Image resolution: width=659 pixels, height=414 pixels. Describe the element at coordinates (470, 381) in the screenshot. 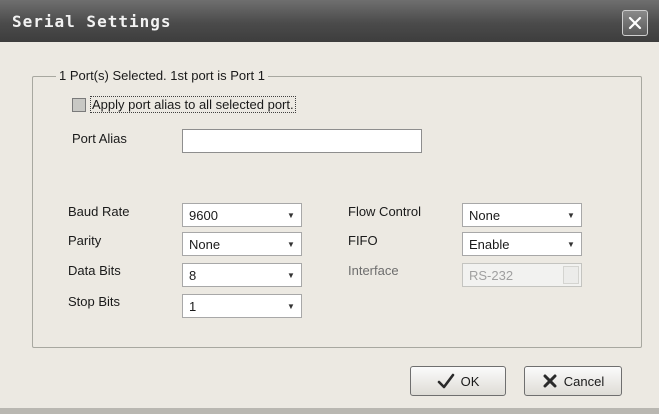

I see `ok-button-label: OK` at that location.